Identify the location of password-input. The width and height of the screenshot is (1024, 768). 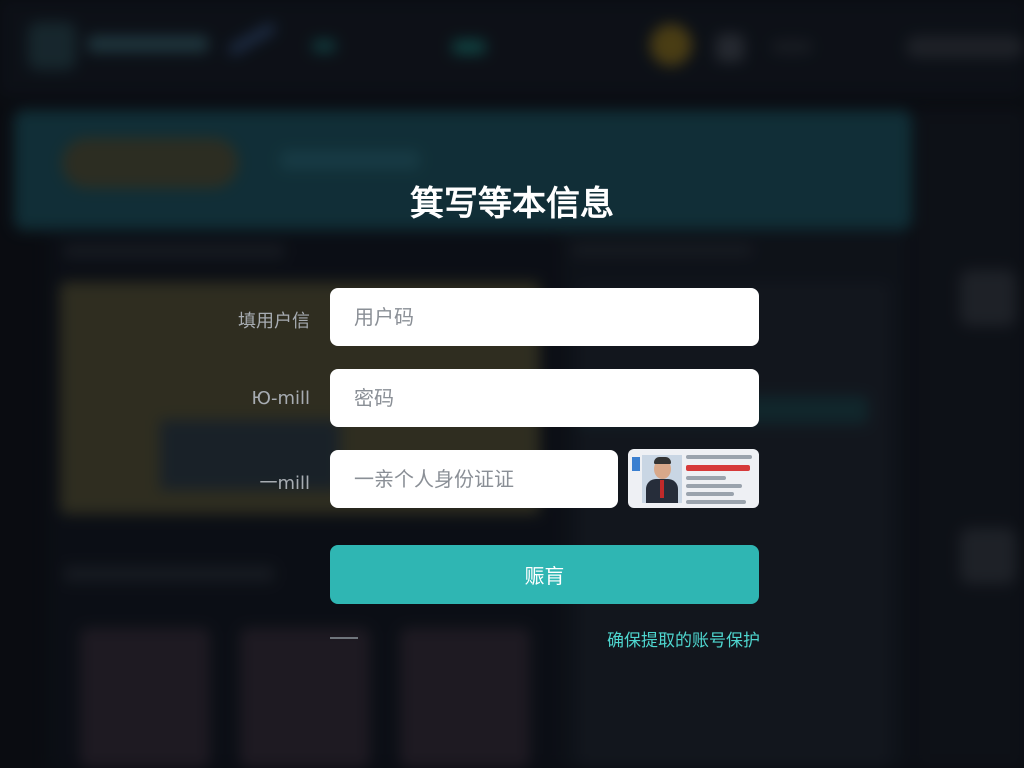
(544, 398).